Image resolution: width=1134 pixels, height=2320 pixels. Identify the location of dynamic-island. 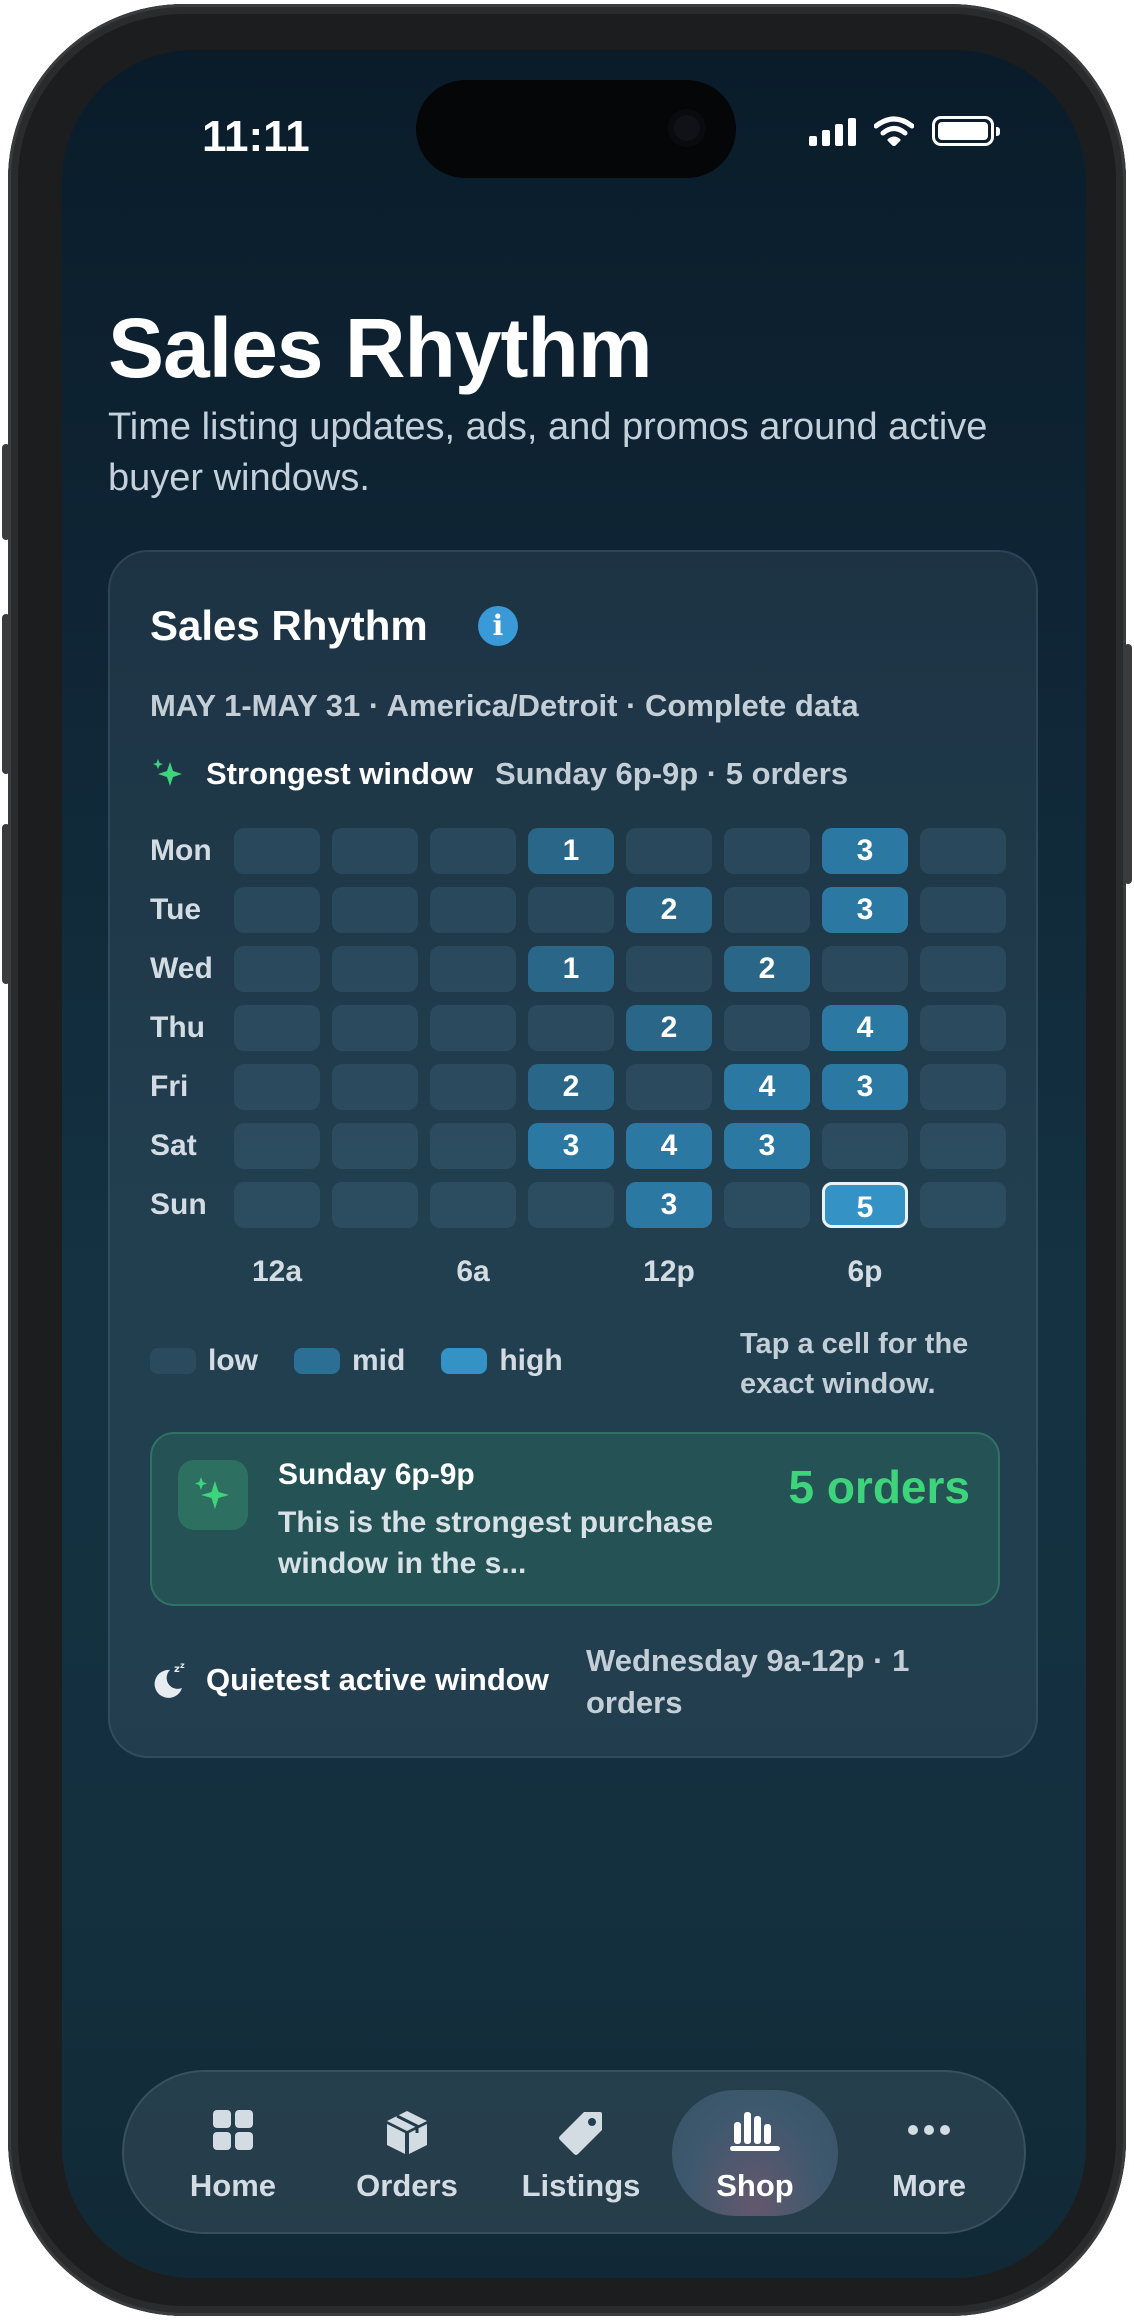
(576, 129).